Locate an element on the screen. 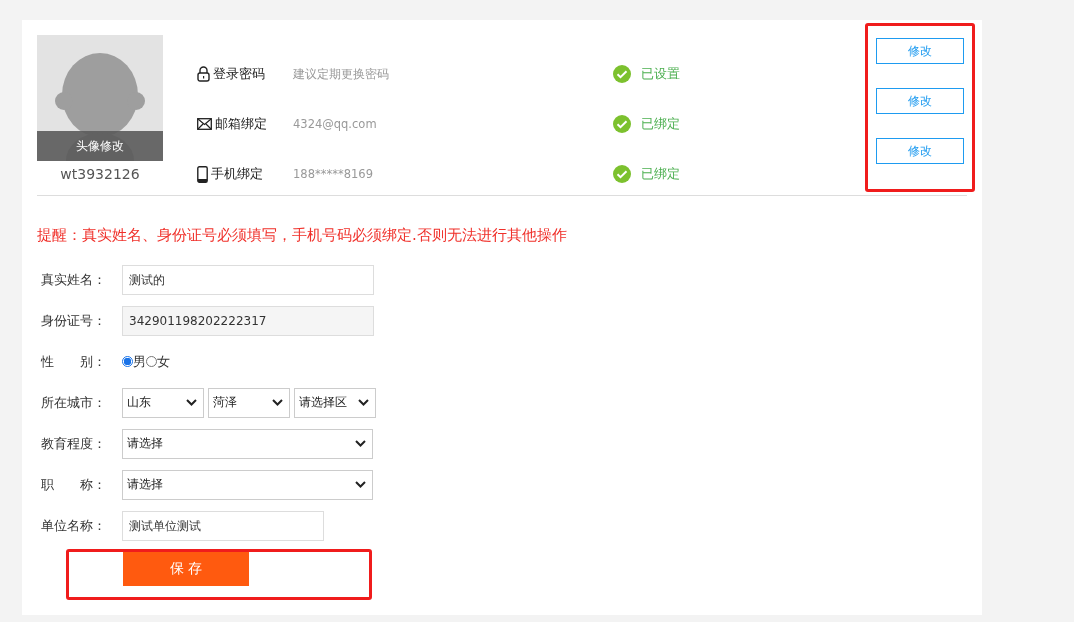  security-value: 188*****8169 is located at coordinates (333, 174).